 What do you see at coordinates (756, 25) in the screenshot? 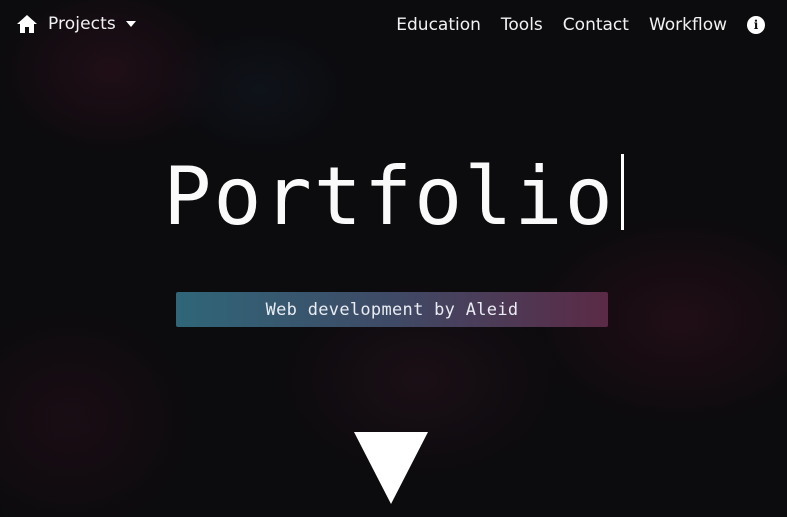
I see `info-icon: i` at bounding box center [756, 25].